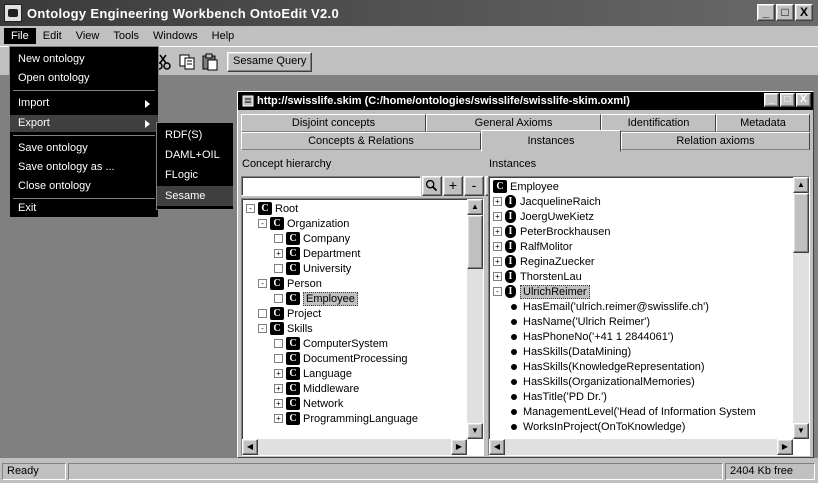 The width and height of the screenshot is (818, 483). What do you see at coordinates (210, 62) in the screenshot?
I see `paste-icon` at bounding box center [210, 62].